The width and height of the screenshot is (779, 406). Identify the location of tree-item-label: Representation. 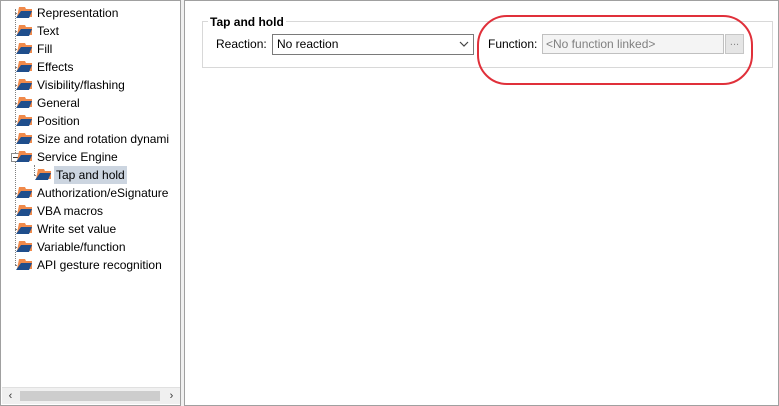
(78, 13).